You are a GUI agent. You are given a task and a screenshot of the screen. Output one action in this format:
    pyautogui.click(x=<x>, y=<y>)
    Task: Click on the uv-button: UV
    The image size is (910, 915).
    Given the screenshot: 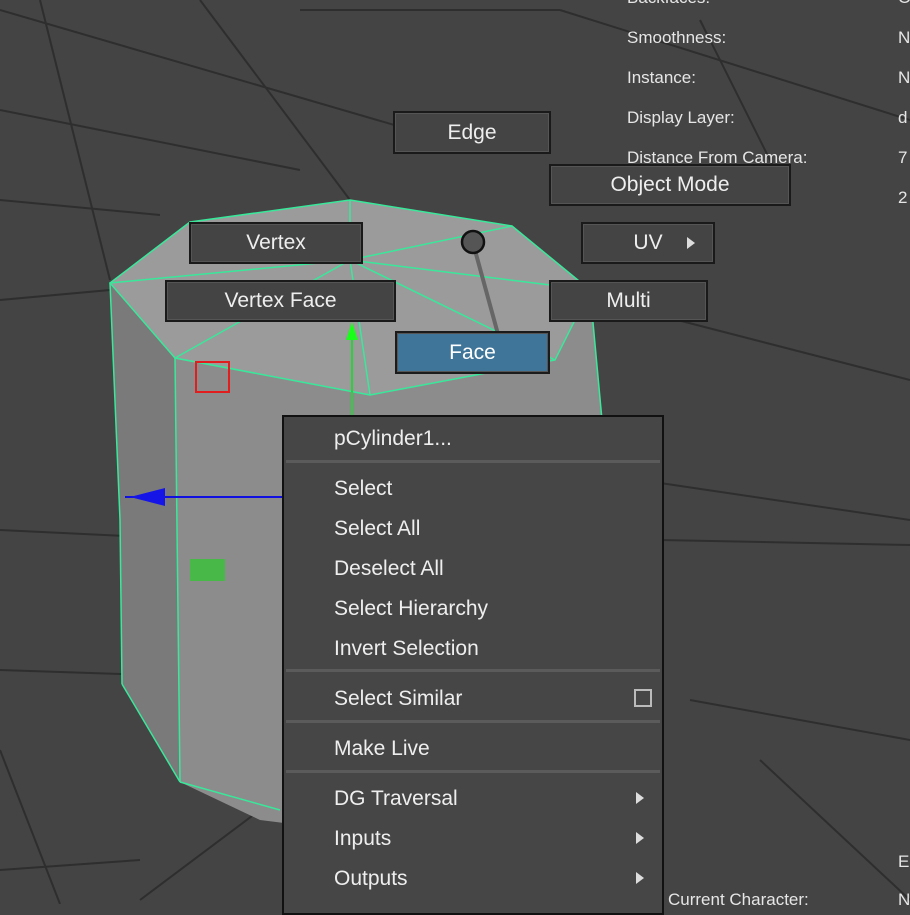 What is the action you would take?
    pyautogui.click(x=648, y=243)
    